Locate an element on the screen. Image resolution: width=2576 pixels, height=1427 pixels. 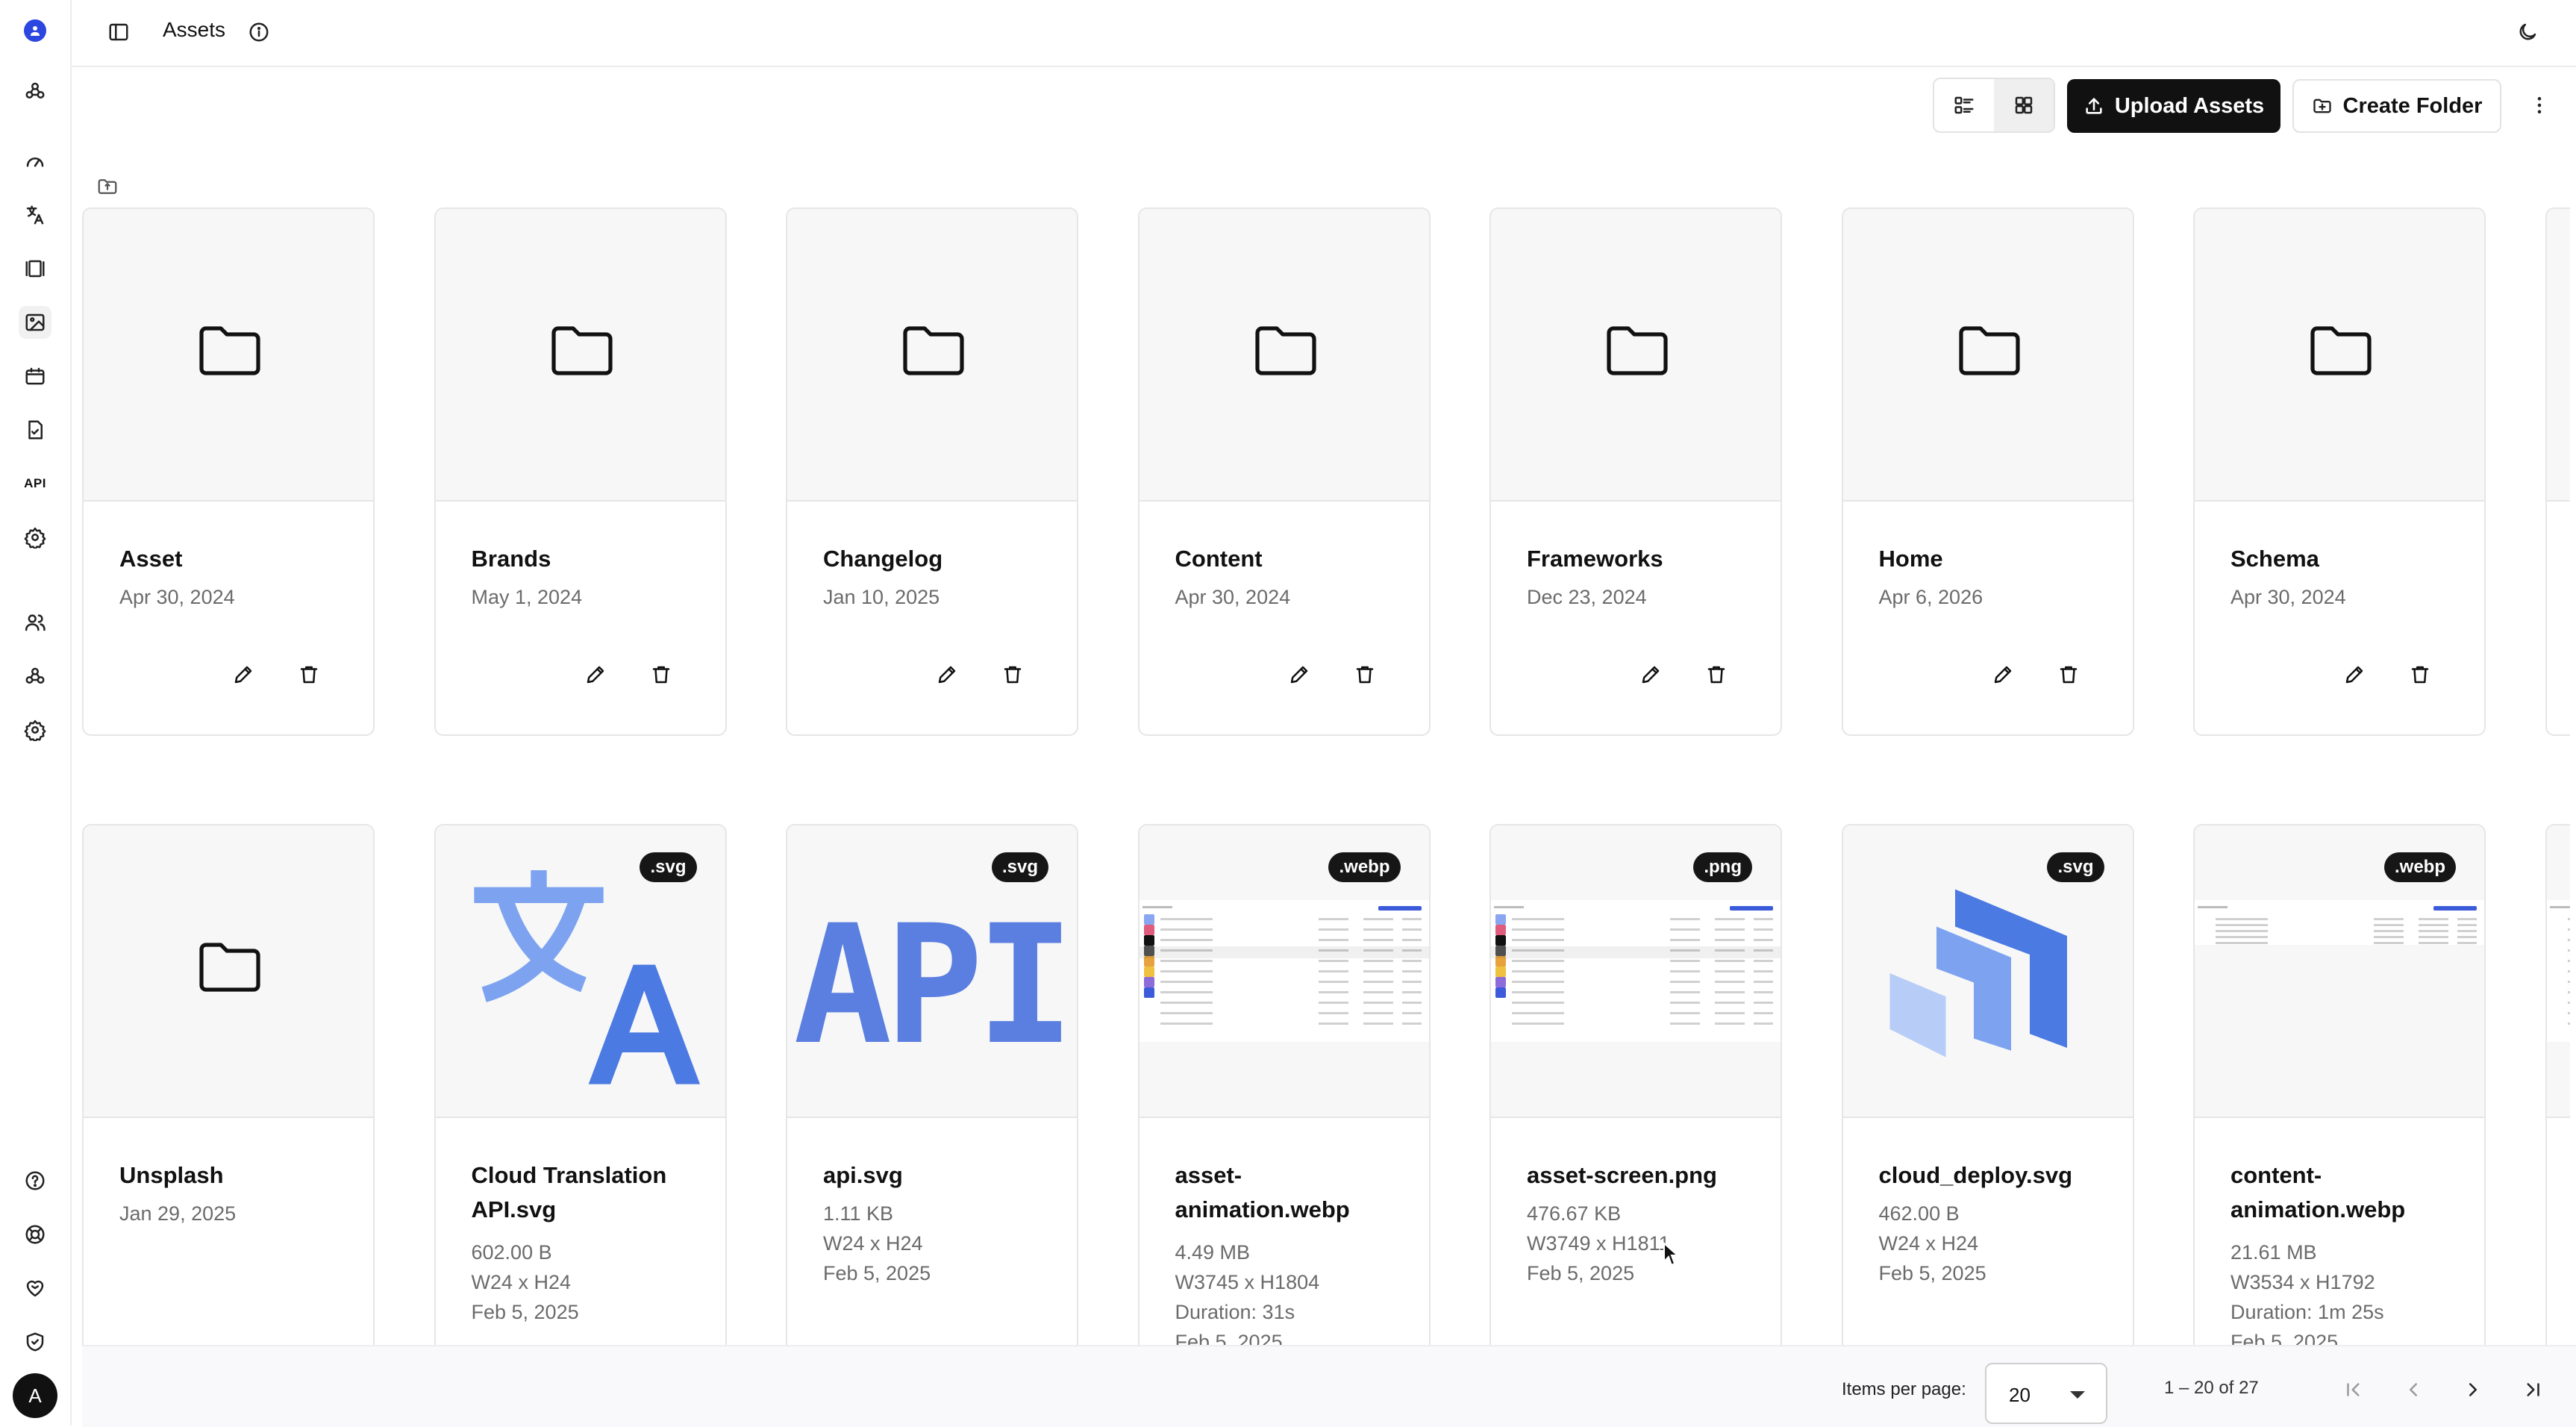
card-meta-line: Duration: 31s is located at coordinates (1235, 1312).